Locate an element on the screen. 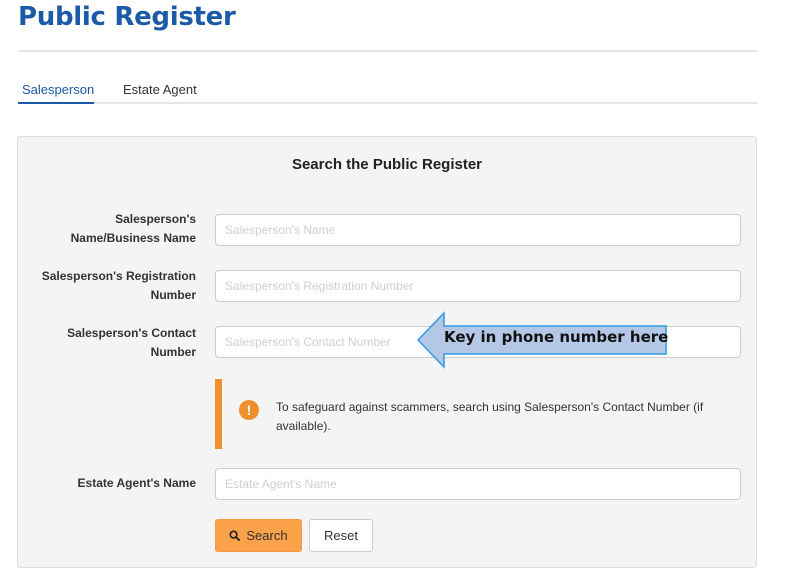 This screenshot has height=584, width=800. label-line: Salesperson's Contact is located at coordinates (131, 333).